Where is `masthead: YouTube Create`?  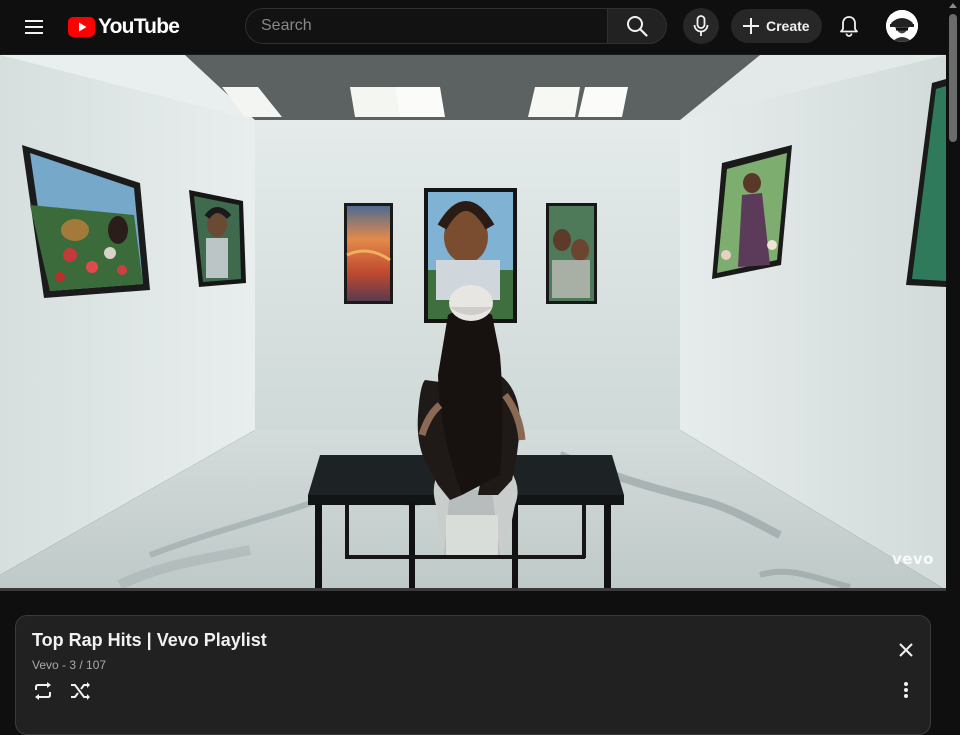
masthead: YouTube Create is located at coordinates (473, 27).